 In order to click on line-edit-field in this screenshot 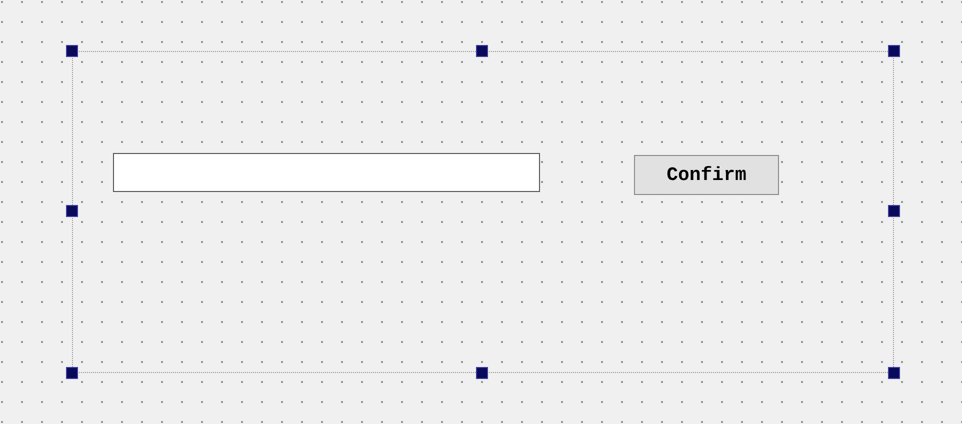, I will do `click(326, 172)`.